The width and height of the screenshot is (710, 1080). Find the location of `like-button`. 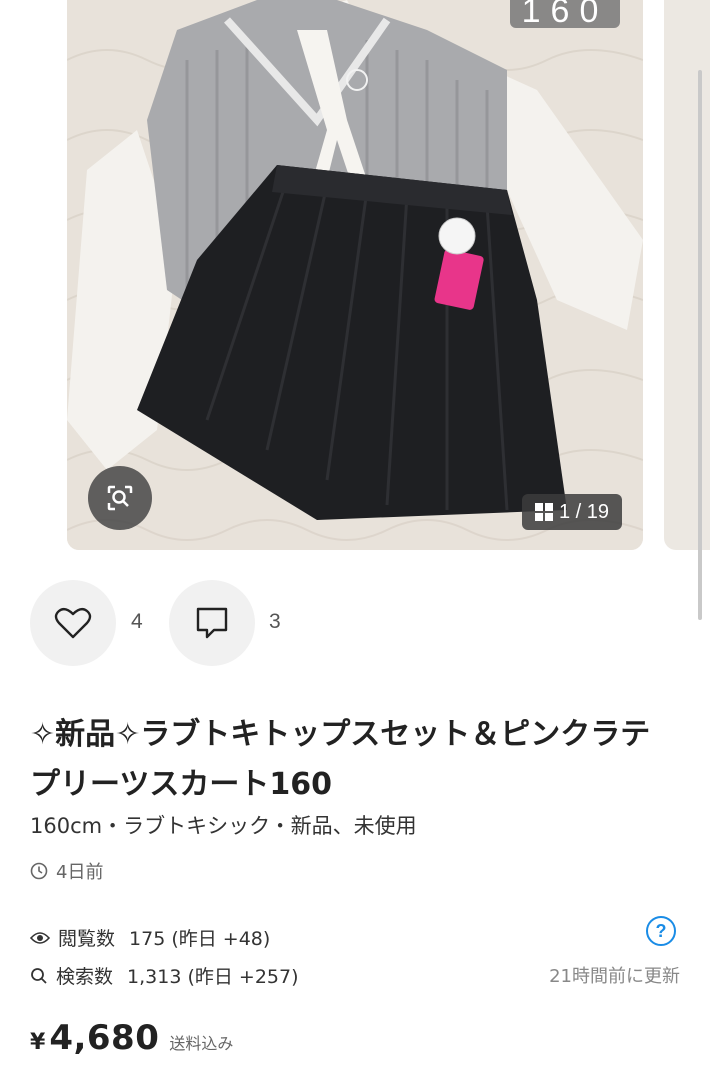

like-button is located at coordinates (73, 623).